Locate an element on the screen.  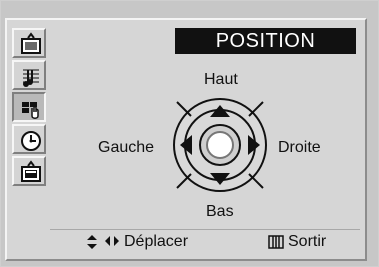
down-label: Bas is located at coordinates (220, 211).